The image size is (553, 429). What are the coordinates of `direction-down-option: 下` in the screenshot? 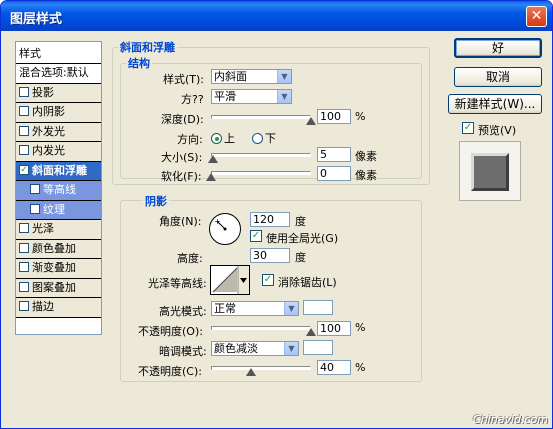 It's located at (264, 138).